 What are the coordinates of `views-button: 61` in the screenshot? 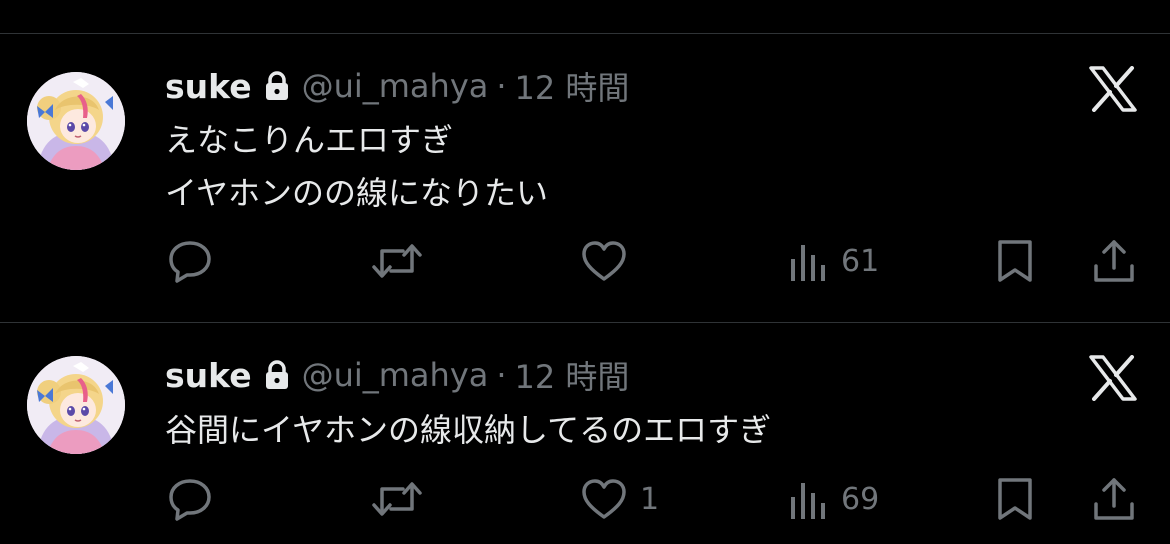 It's located at (834, 261).